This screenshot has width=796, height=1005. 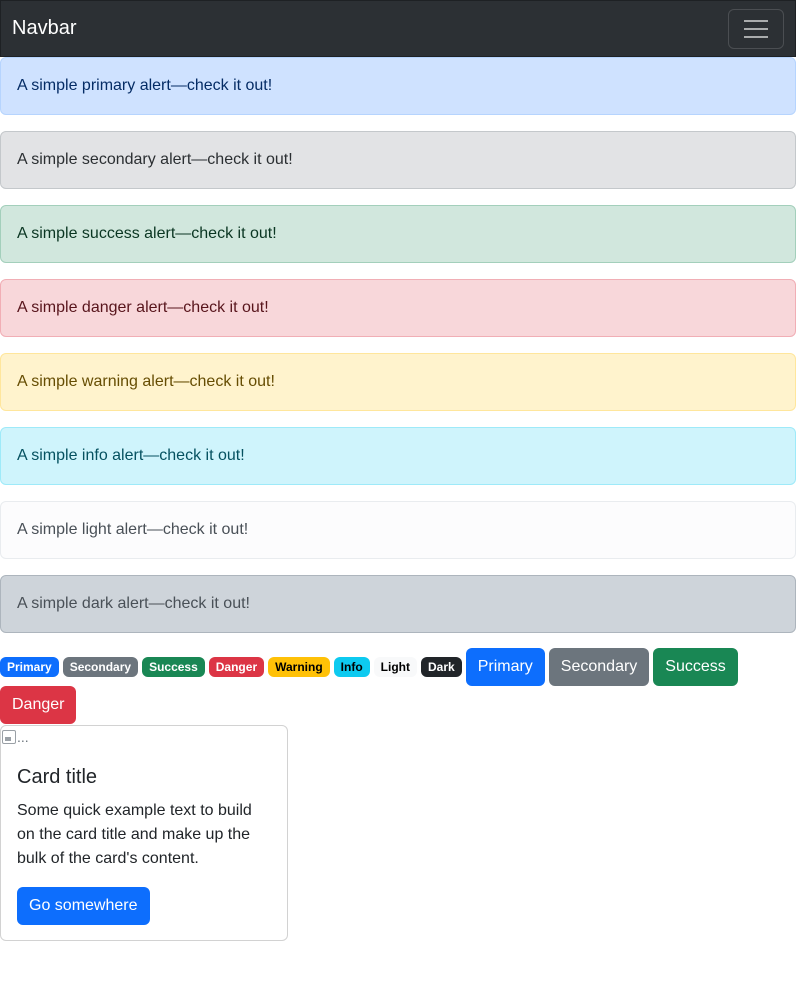 I want to click on alert-secondary: A simple secondary alert—check it out!, so click(x=398, y=160).